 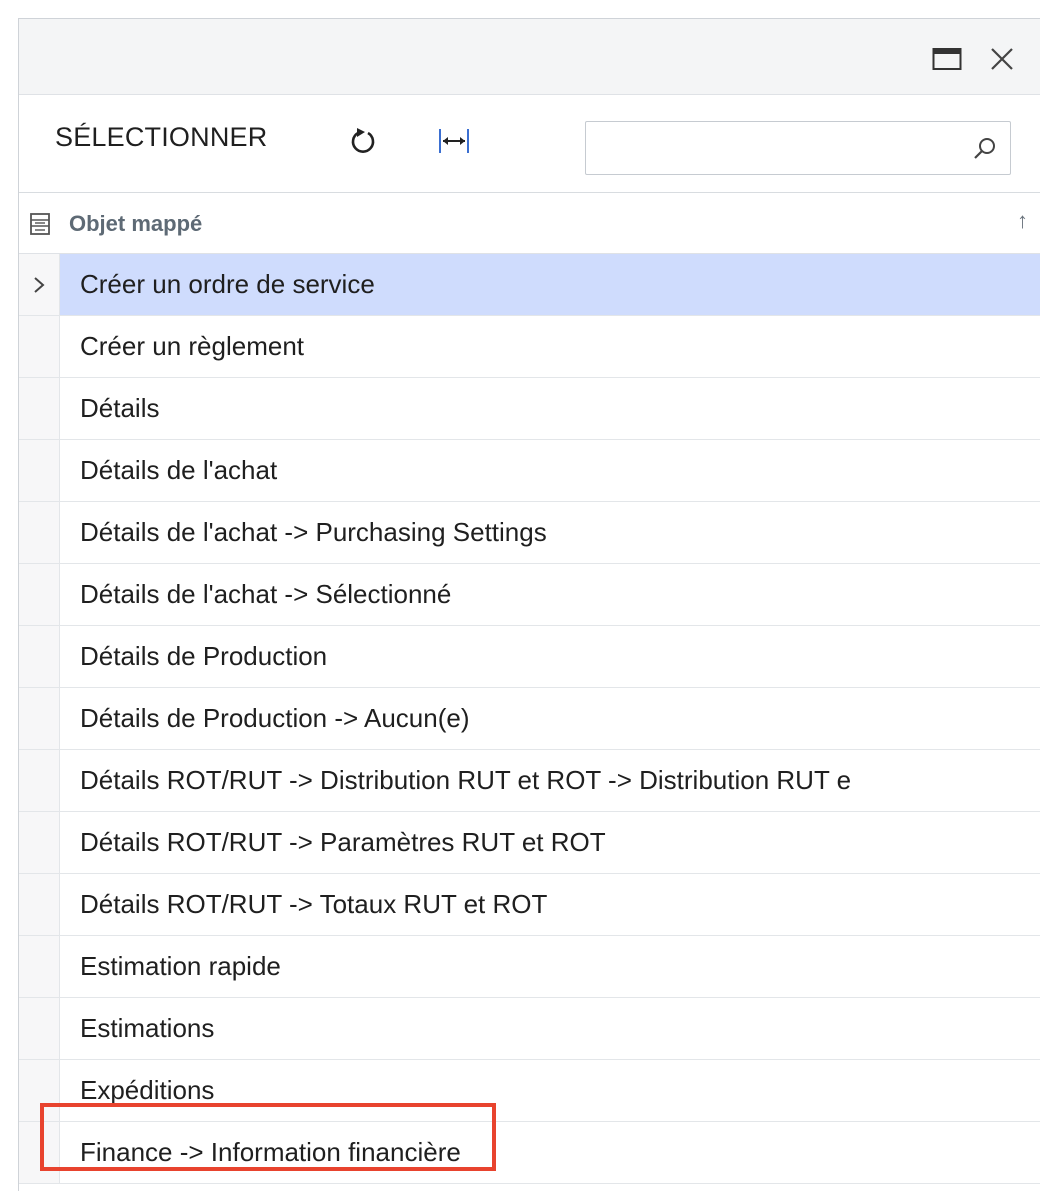 I want to click on refresh-icon, so click(x=363, y=140).